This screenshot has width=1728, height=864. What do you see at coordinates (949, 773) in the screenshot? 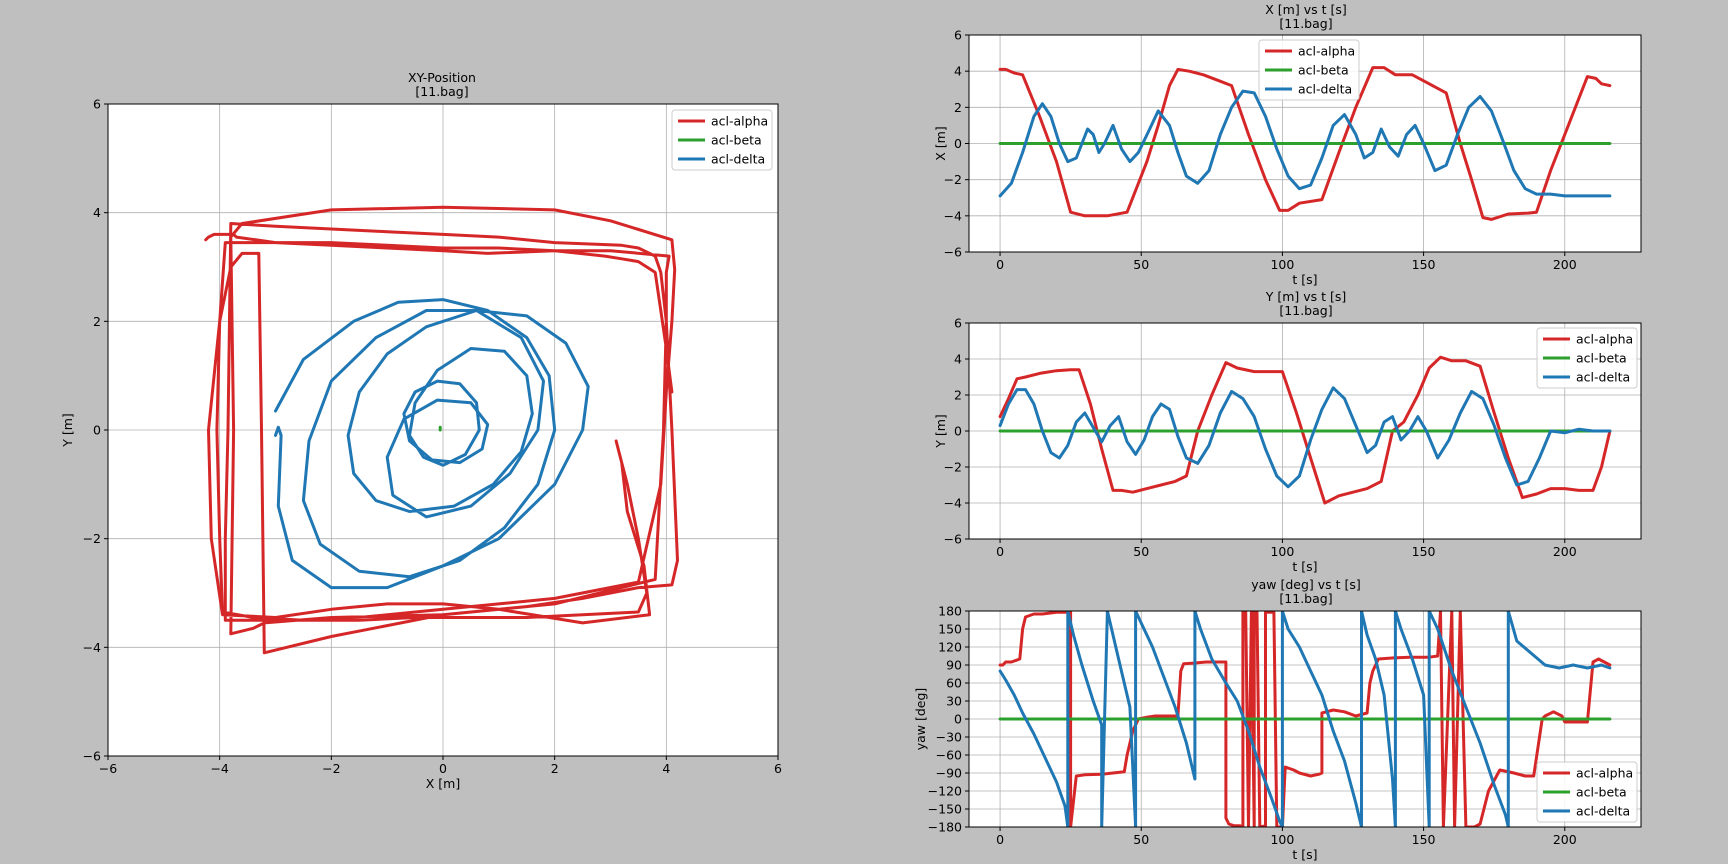
I see `y-tick-label: −90` at bounding box center [949, 773].